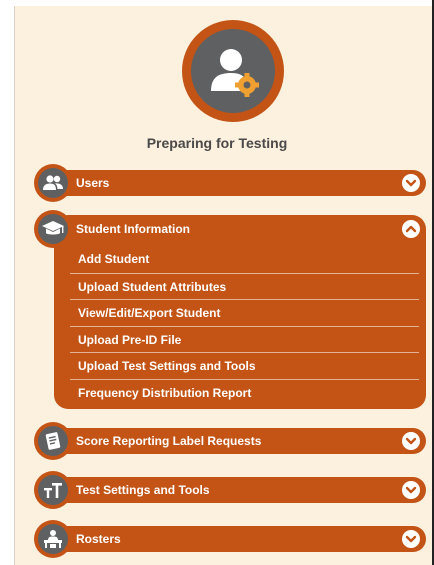 Image resolution: width=434 pixels, height=565 pixels. I want to click on score-reporting-badge, so click(53, 441).